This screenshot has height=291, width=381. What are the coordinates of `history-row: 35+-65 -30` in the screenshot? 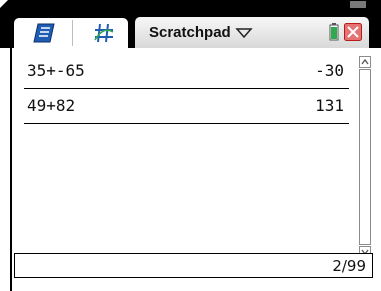 It's located at (186, 71).